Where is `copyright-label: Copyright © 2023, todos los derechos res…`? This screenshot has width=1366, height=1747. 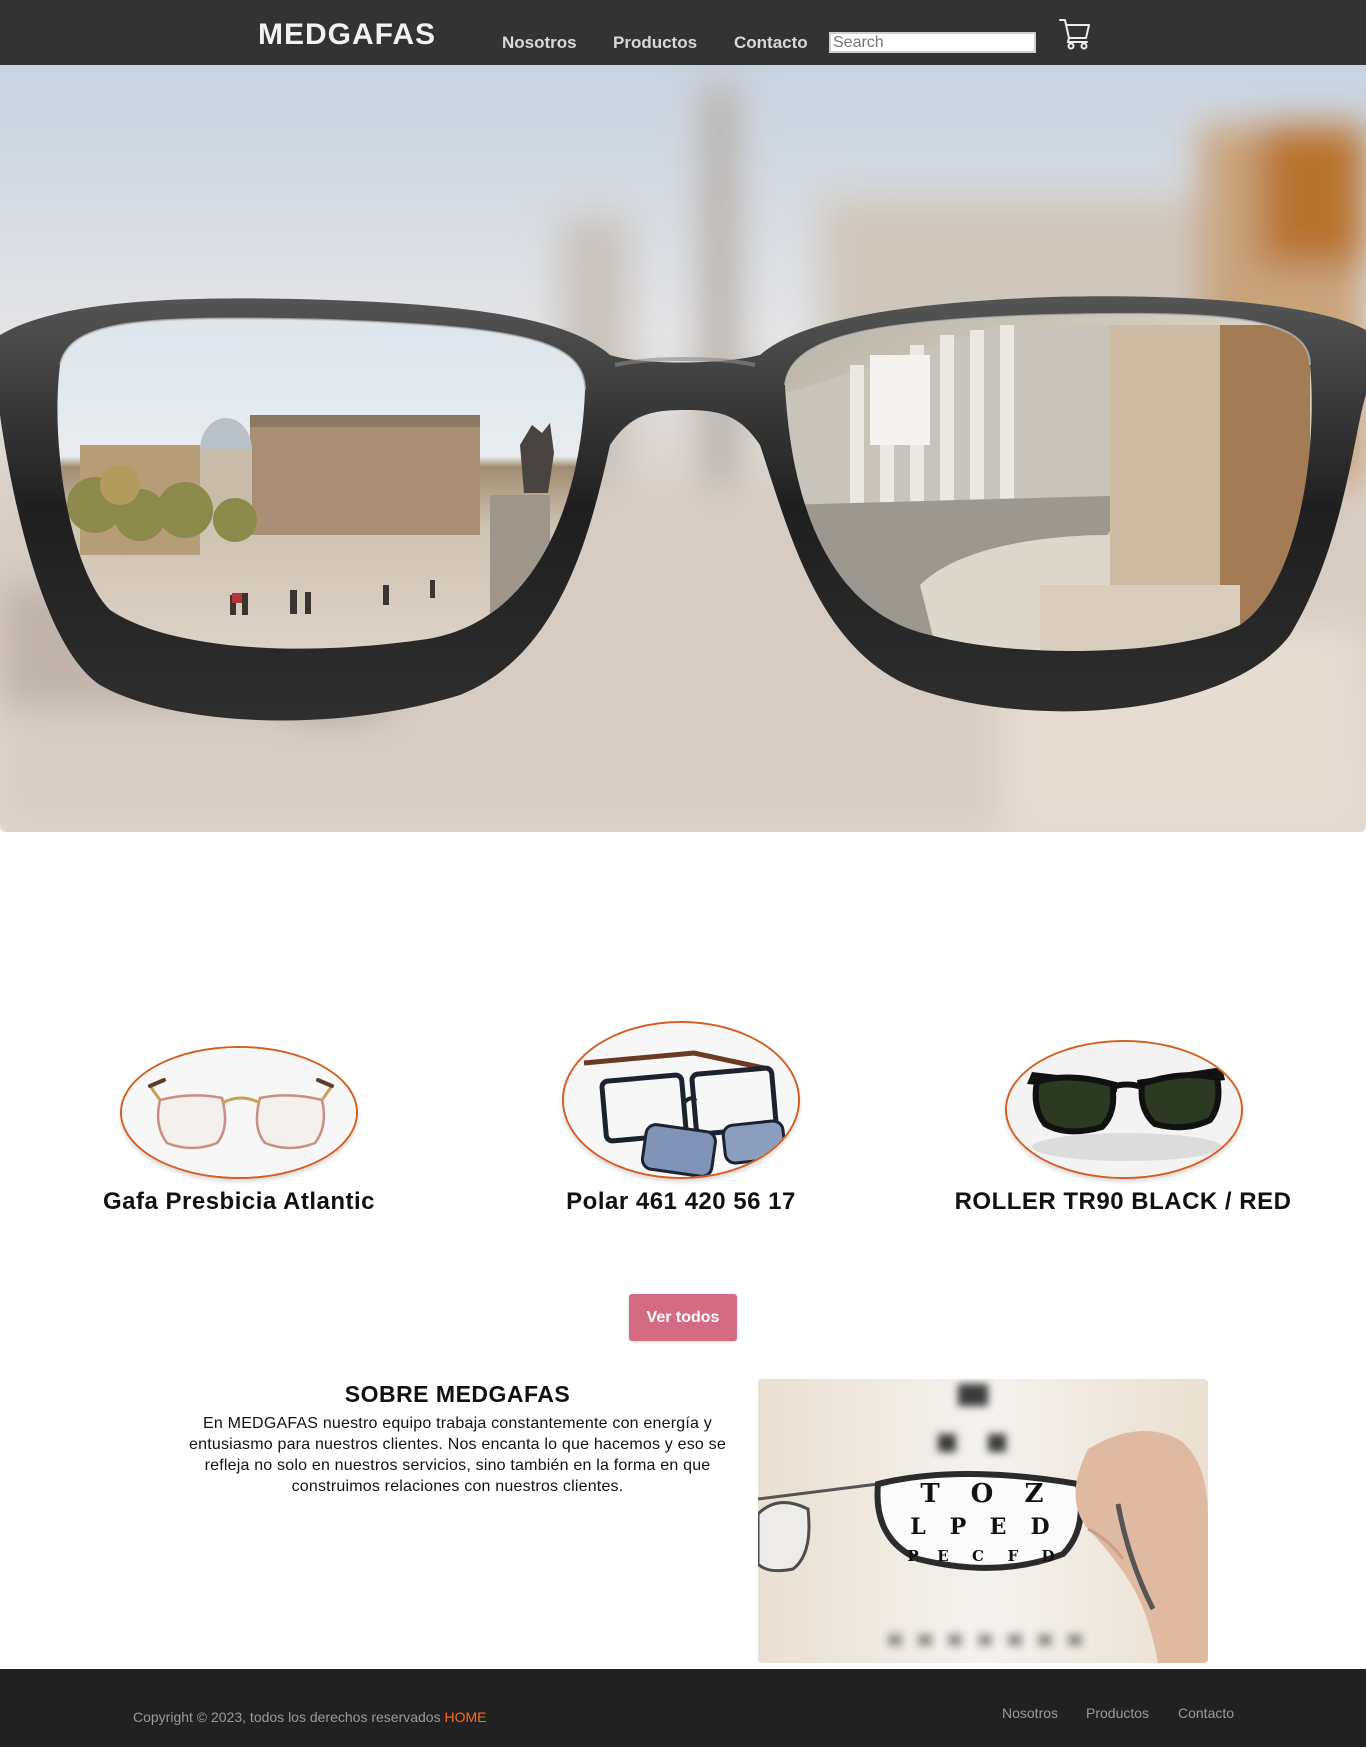
copyright-label: Copyright © 2023, todos los derechos res… is located at coordinates (289, 1717).